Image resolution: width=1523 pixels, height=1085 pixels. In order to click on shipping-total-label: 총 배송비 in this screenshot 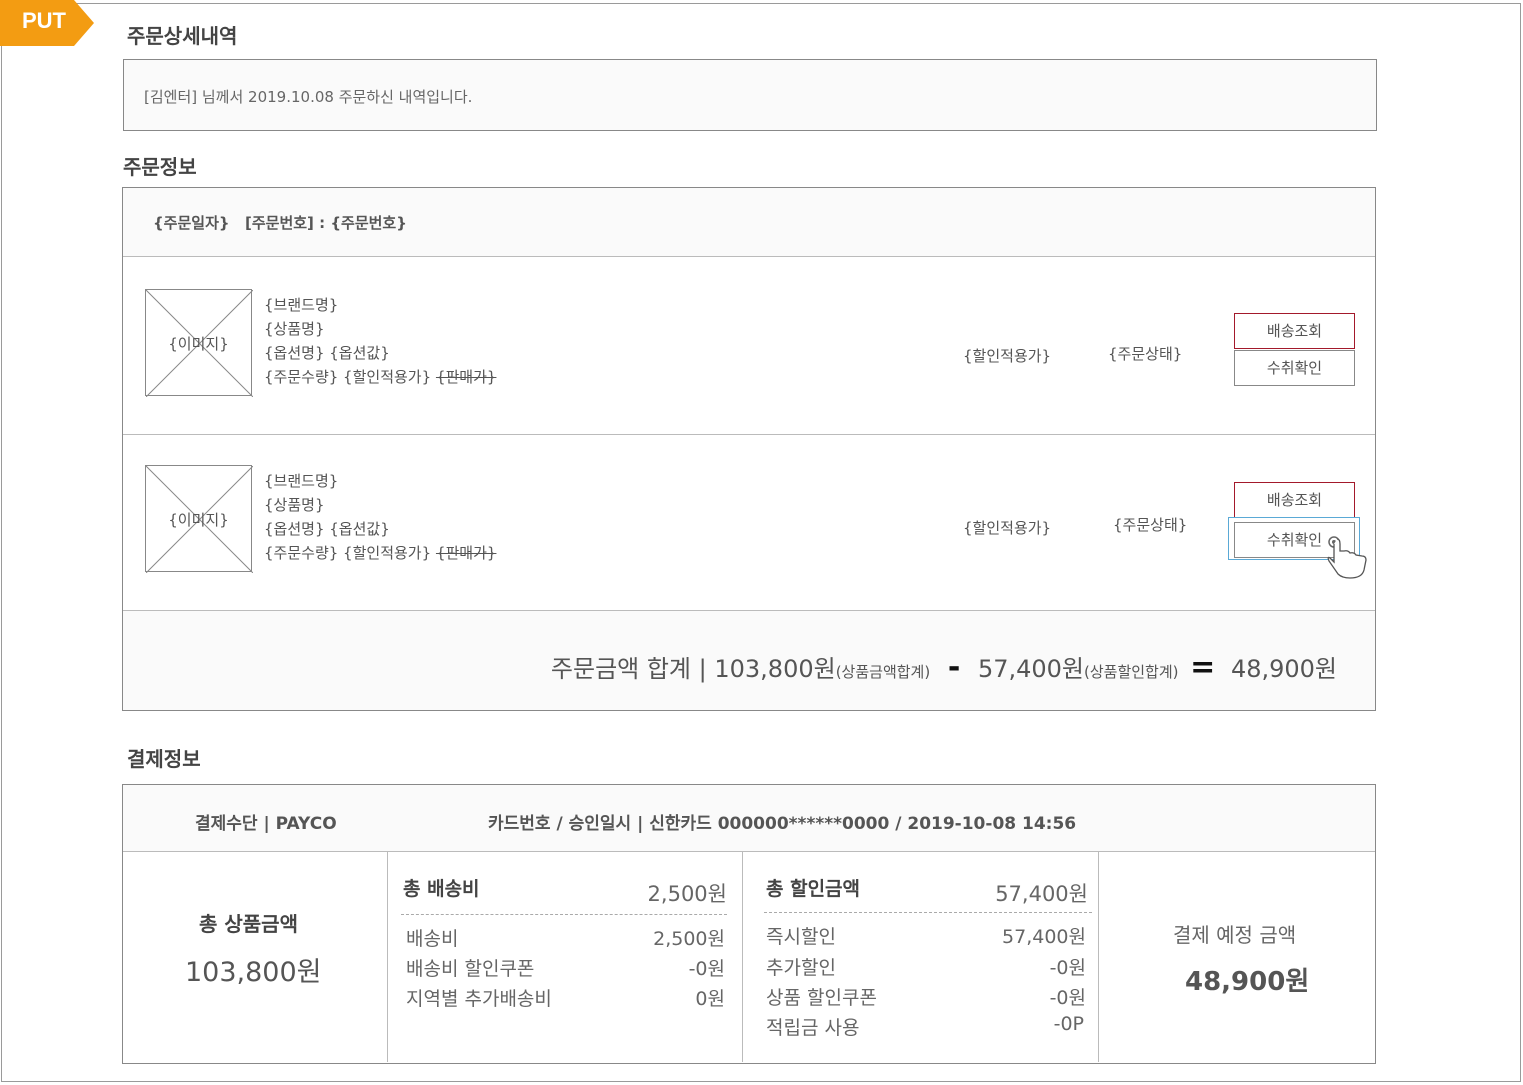, I will do `click(441, 889)`.